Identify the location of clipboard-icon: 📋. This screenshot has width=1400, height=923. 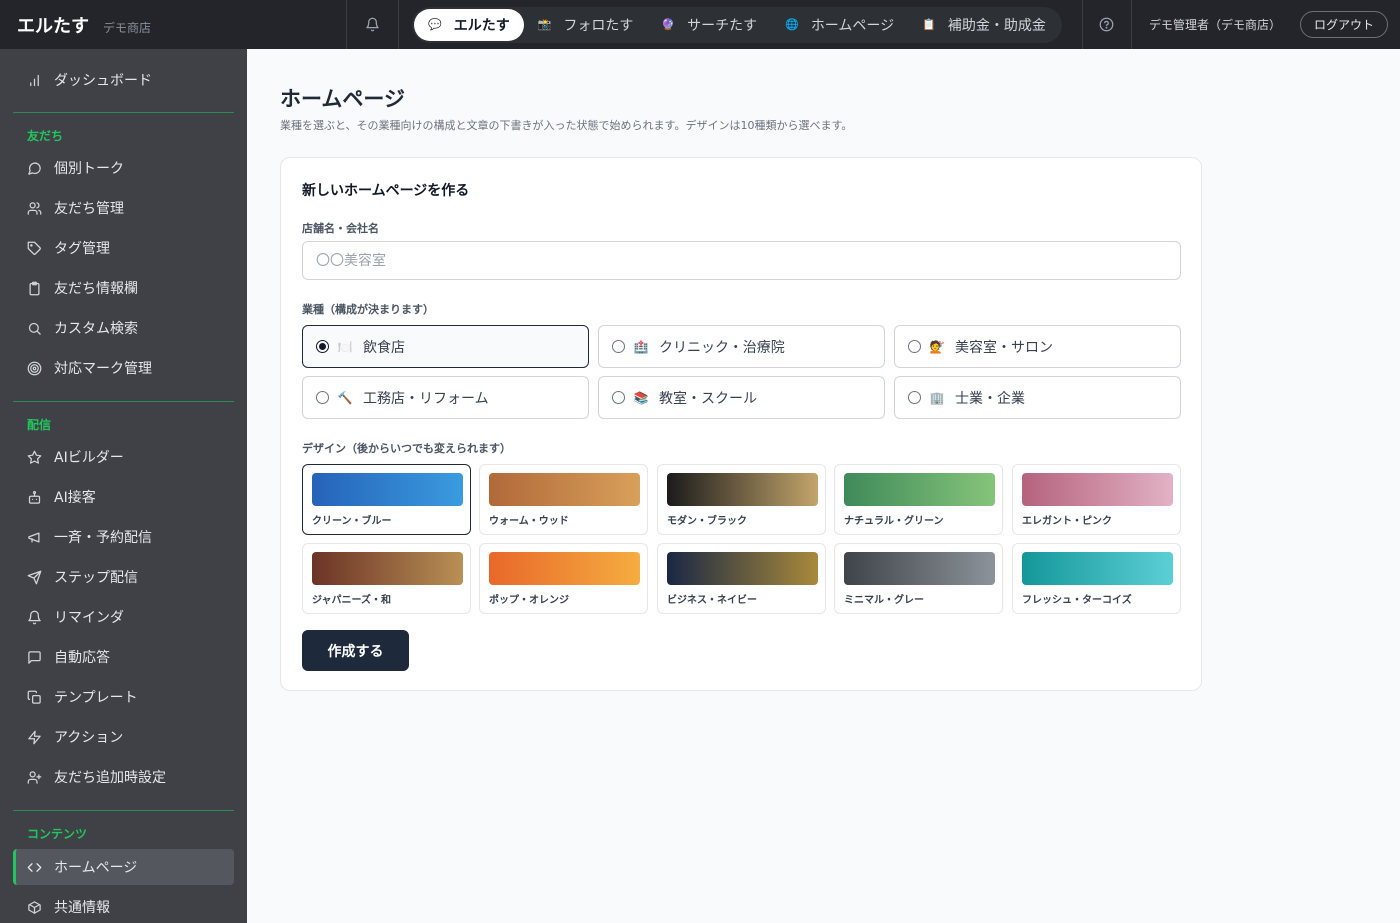
(929, 24).